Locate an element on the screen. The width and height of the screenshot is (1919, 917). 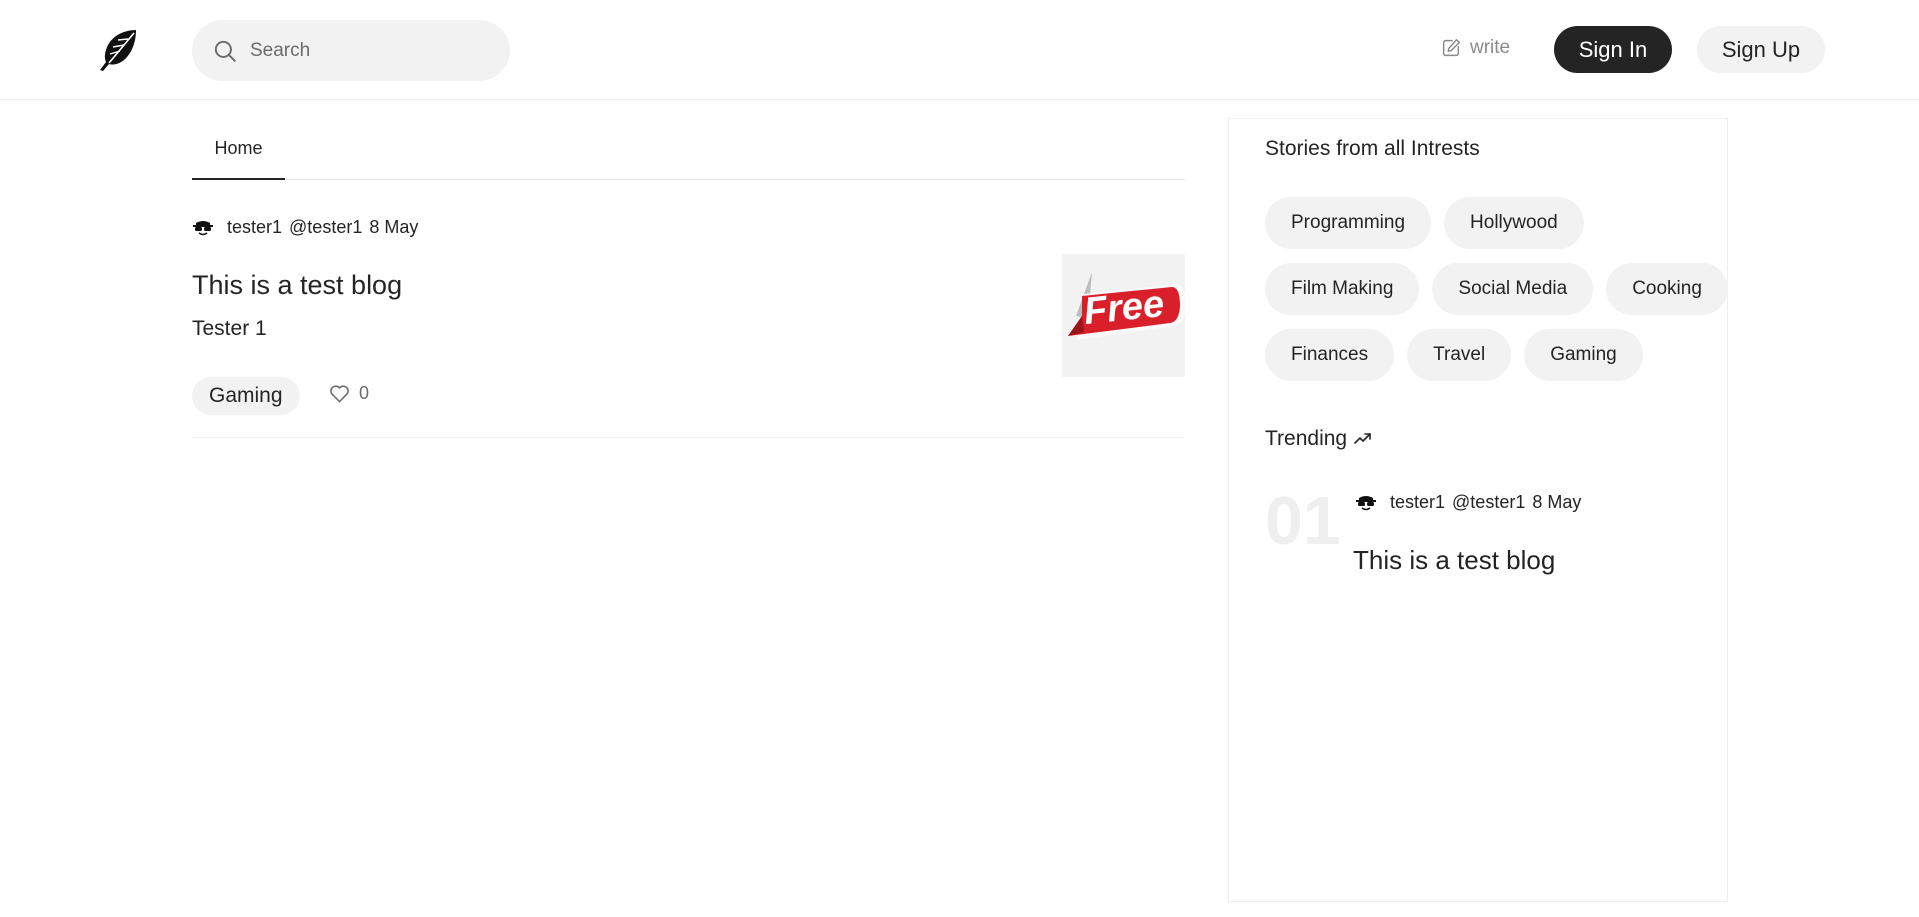
post-subtitle: Tester 1 is located at coordinates (229, 328).